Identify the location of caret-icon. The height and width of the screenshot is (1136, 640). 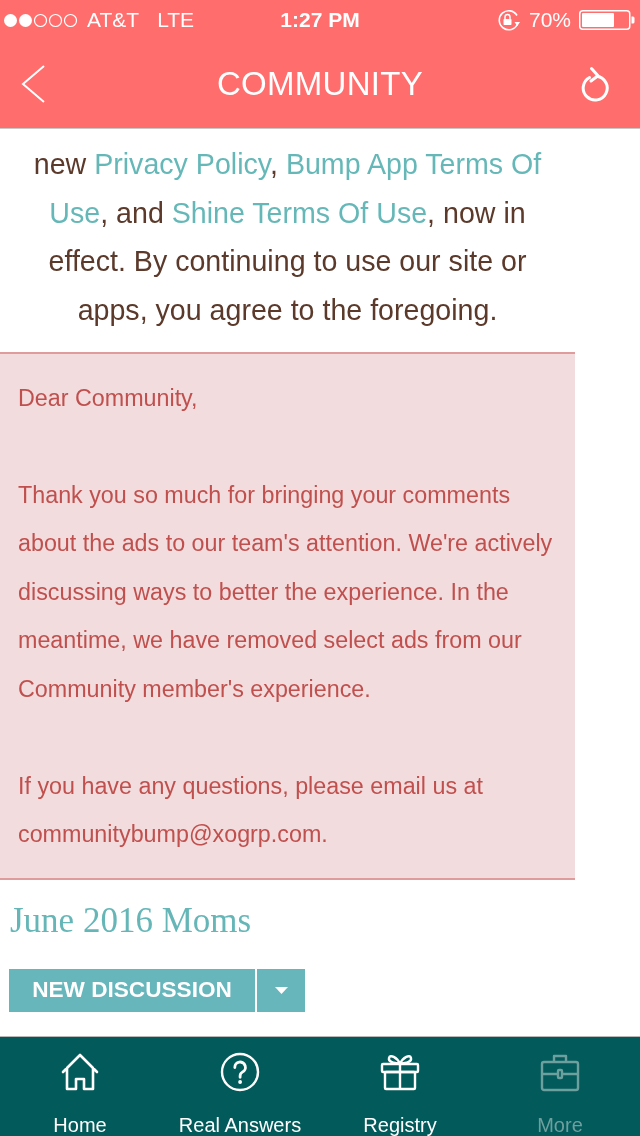
(281, 990).